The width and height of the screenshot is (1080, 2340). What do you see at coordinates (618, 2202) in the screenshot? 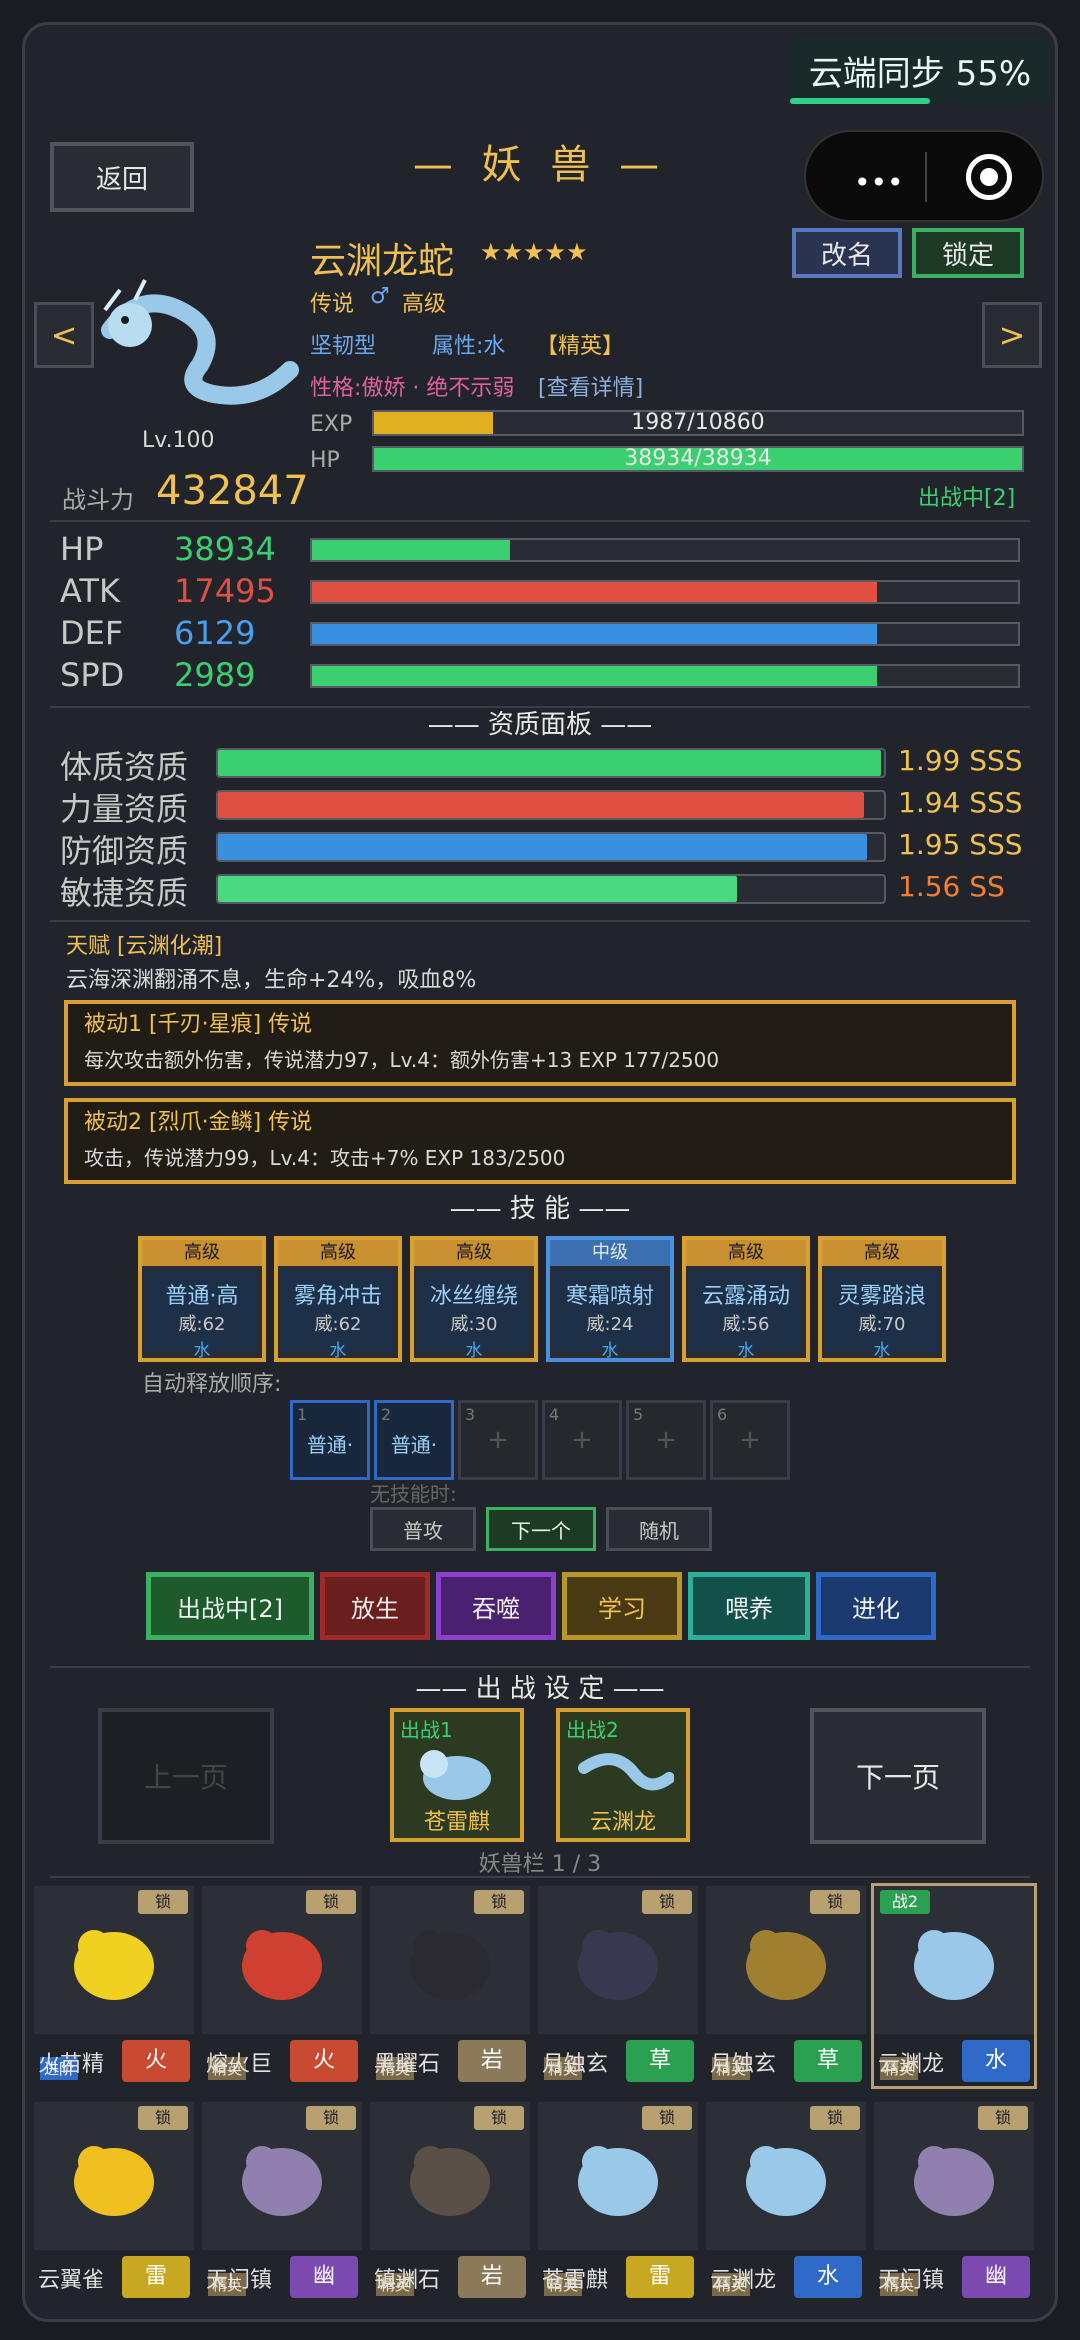
I see `beast-card: 锁精英 苍雷麒雷` at bounding box center [618, 2202].